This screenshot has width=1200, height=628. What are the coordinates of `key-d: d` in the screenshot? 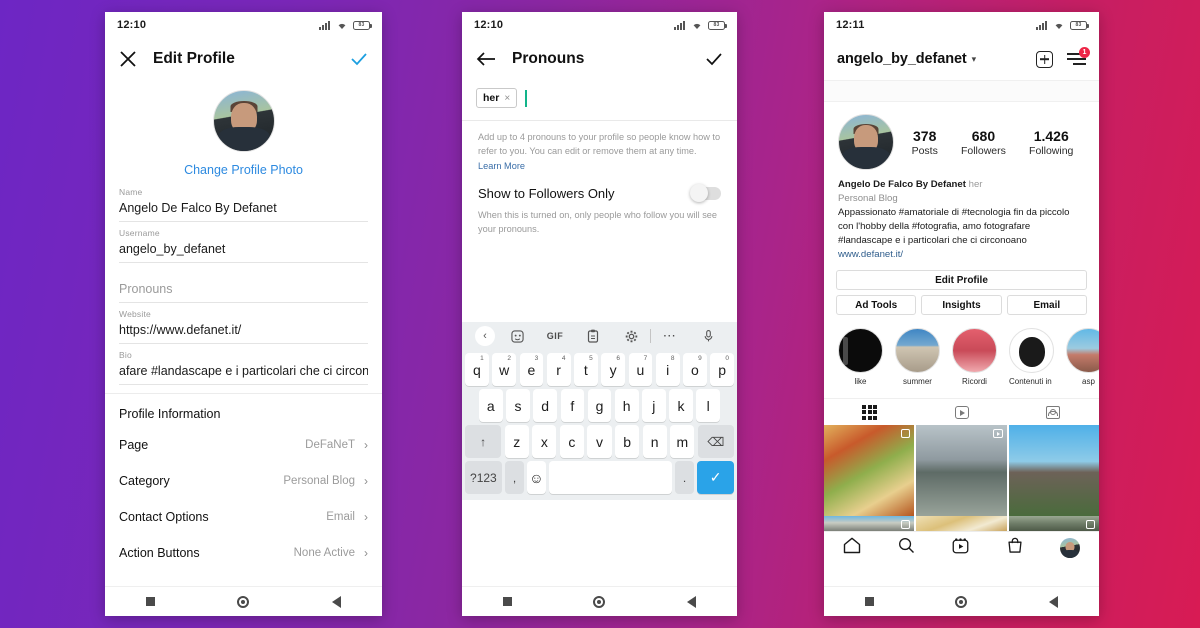 It's located at (545, 406).